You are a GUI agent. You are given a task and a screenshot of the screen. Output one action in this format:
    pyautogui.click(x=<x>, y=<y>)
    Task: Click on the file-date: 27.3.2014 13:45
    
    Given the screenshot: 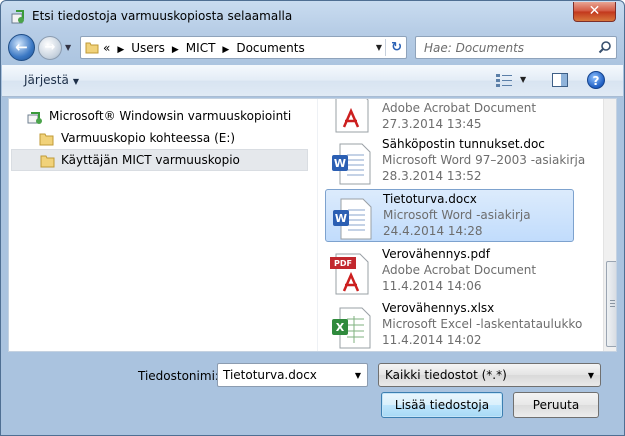 What is the action you would take?
    pyautogui.click(x=432, y=124)
    